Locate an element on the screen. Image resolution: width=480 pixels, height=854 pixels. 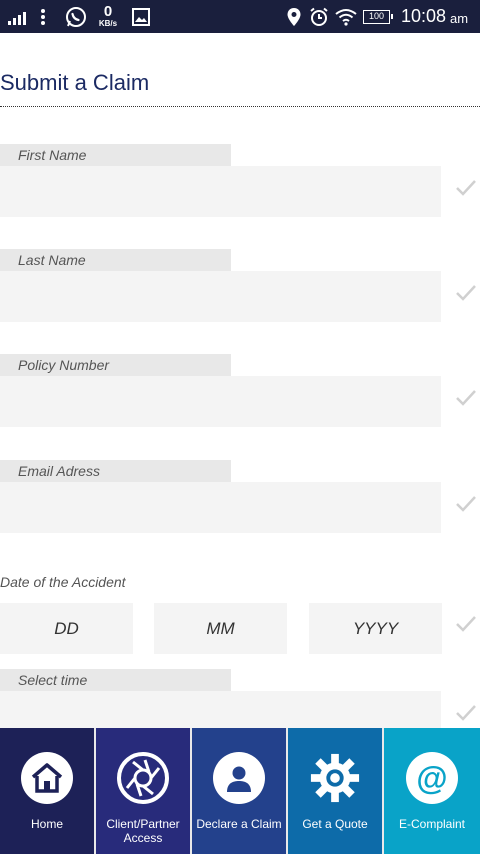
location-icon is located at coordinates (294, 16).